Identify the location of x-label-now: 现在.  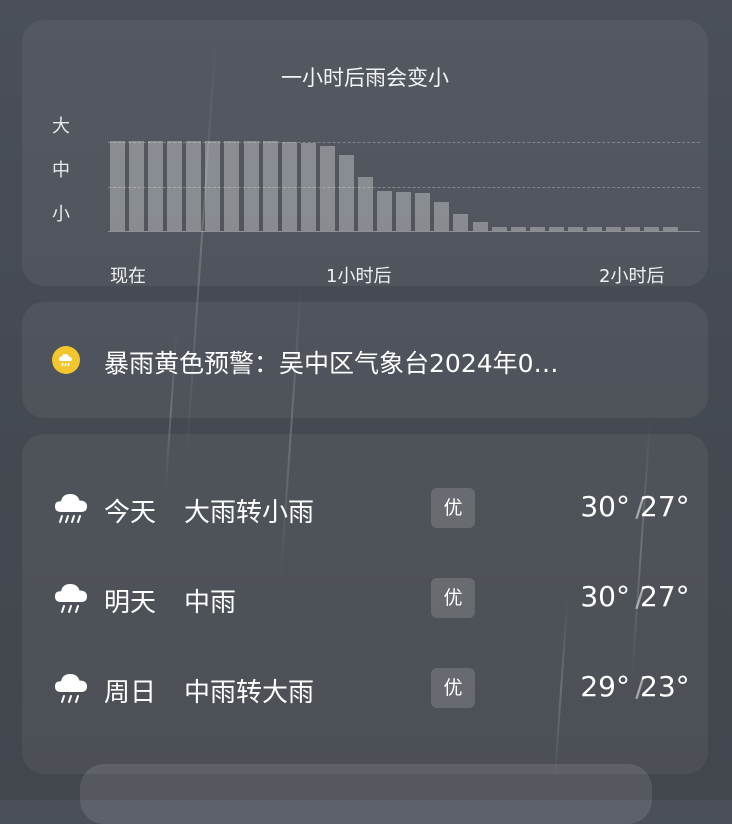
(128, 276).